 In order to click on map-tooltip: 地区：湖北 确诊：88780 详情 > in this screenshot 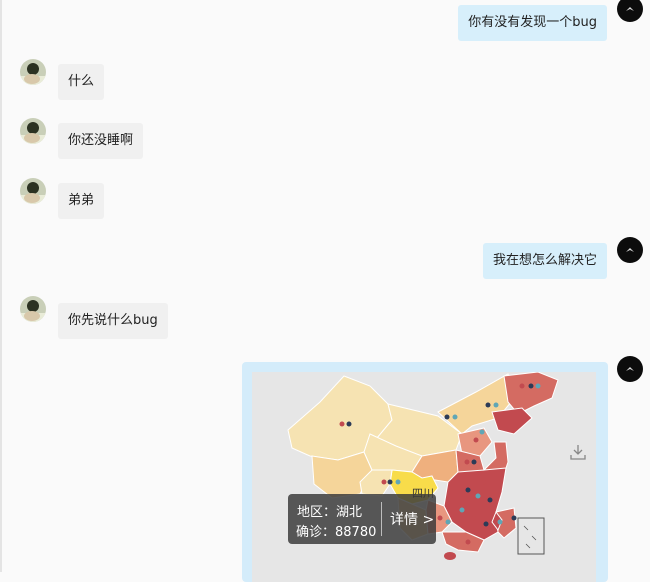, I will do `click(362, 519)`.